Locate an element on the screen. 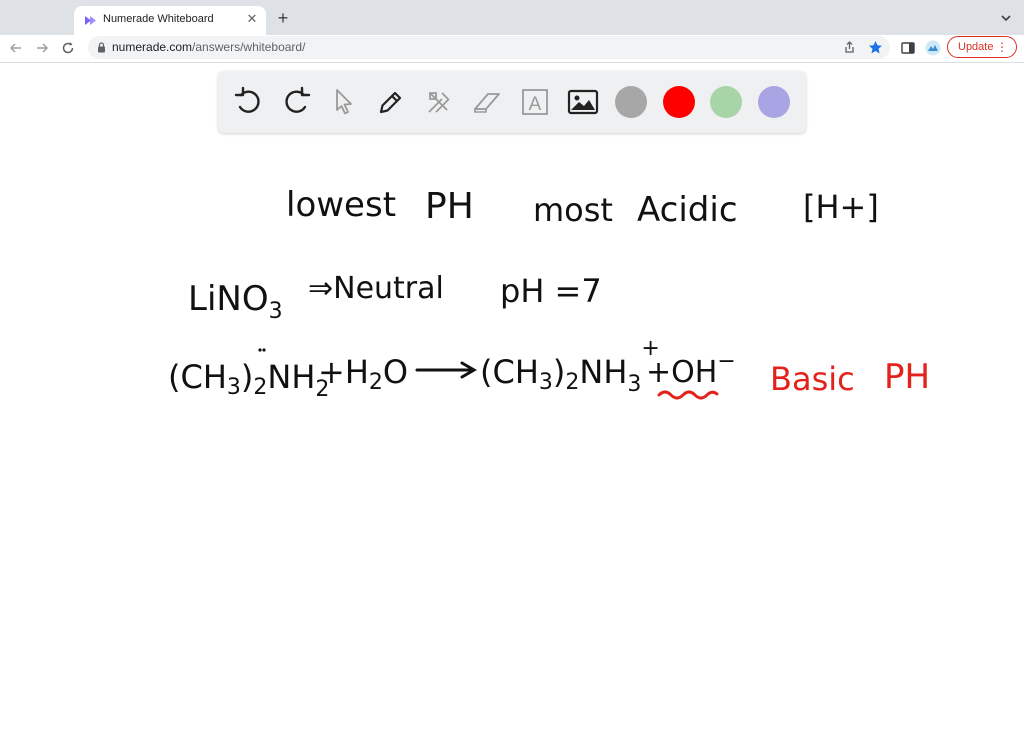 Image resolution: width=1024 pixels, height=732 pixels. red-underline is located at coordinates (688, 395).